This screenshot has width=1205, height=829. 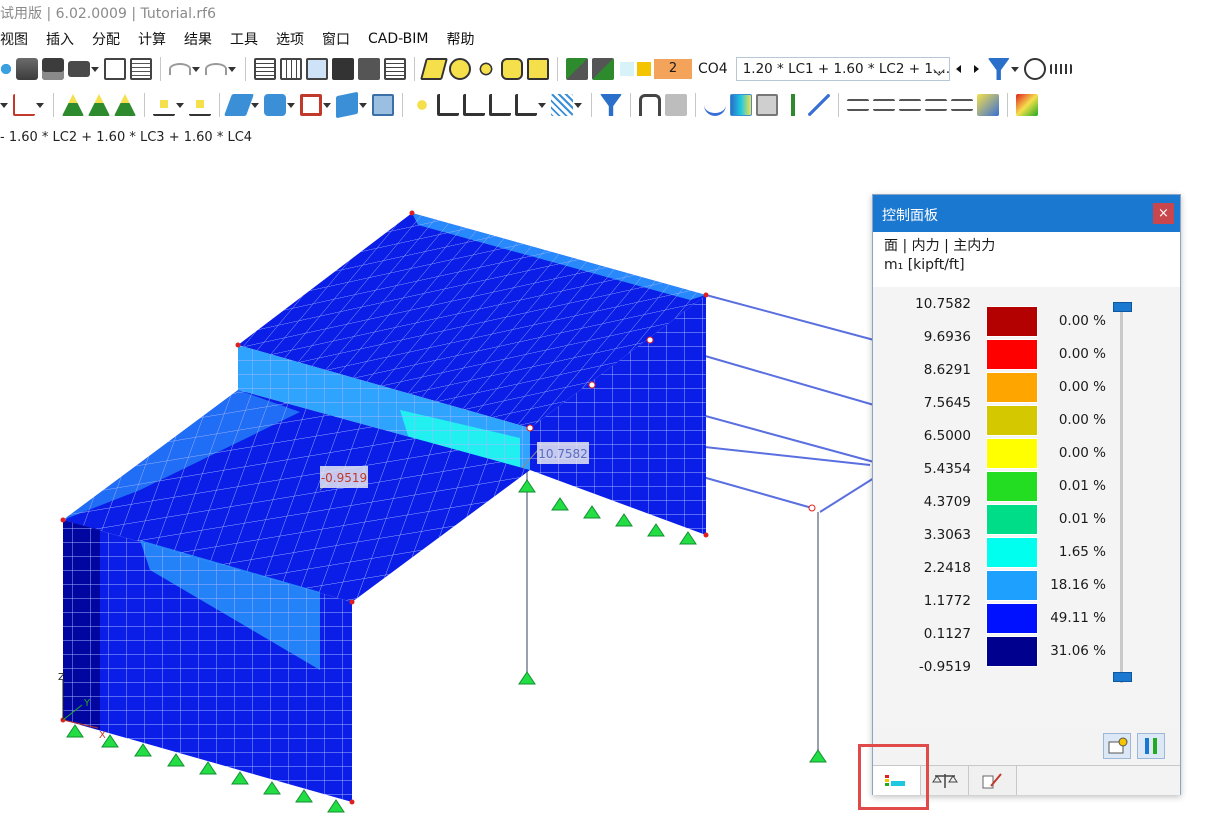 I want to click on menu-cad-bim: CAD-BIM, so click(x=398, y=39).